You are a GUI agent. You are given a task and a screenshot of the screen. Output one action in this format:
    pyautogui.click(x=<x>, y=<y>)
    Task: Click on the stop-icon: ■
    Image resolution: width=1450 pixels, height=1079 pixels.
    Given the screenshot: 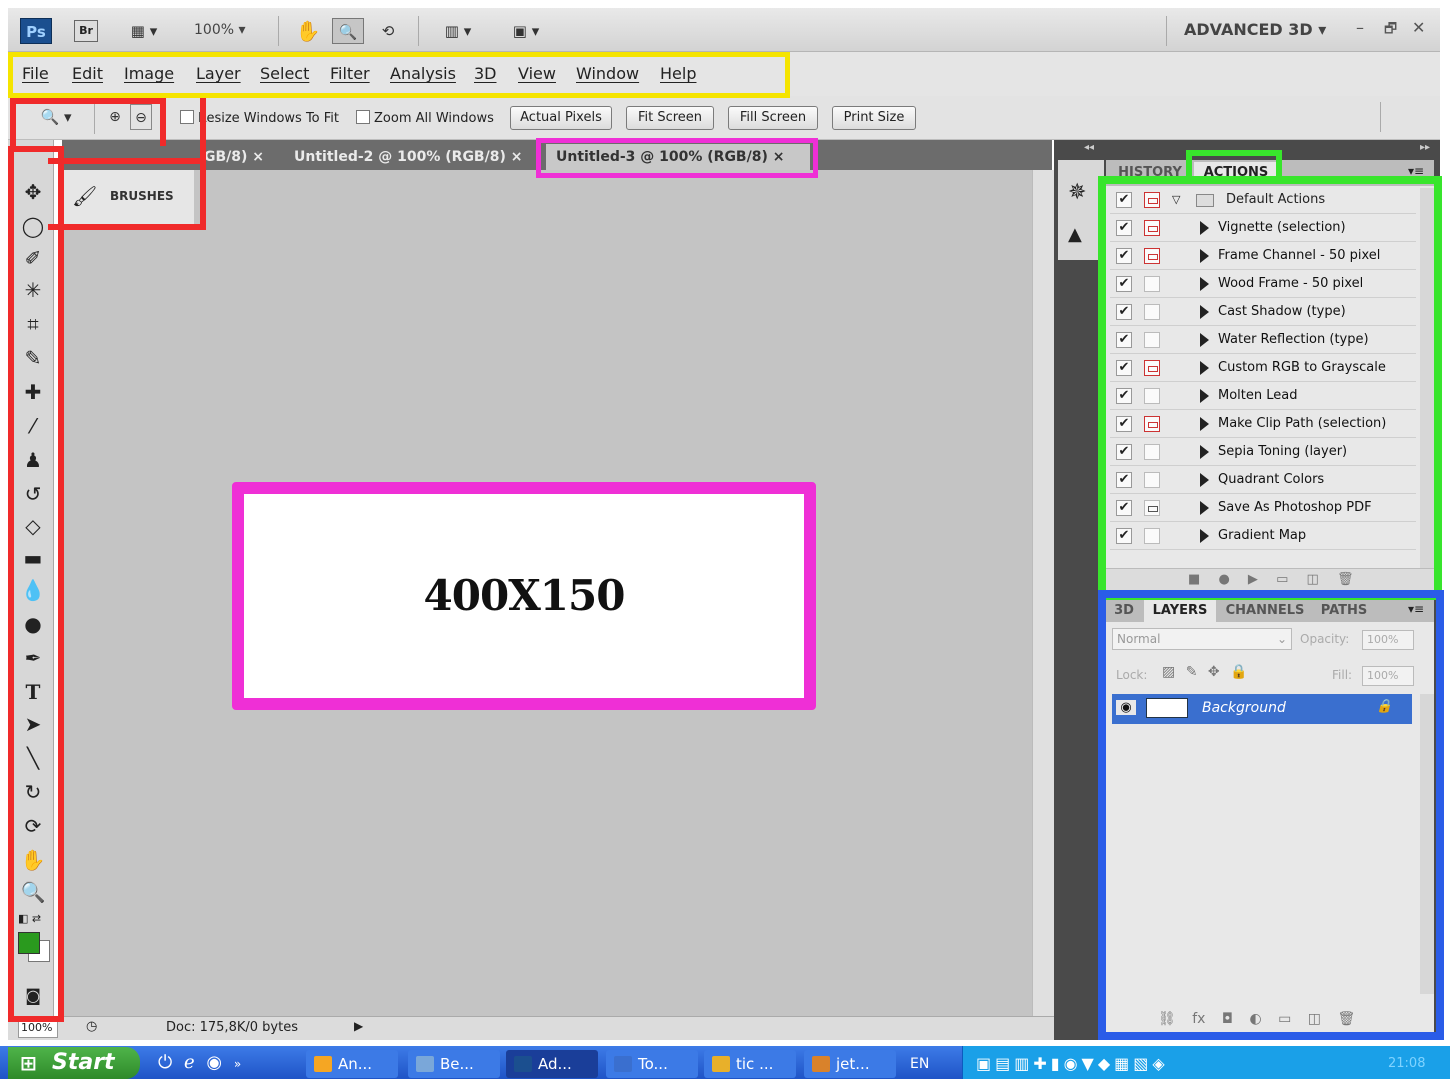 What is the action you would take?
    pyautogui.click(x=1194, y=579)
    